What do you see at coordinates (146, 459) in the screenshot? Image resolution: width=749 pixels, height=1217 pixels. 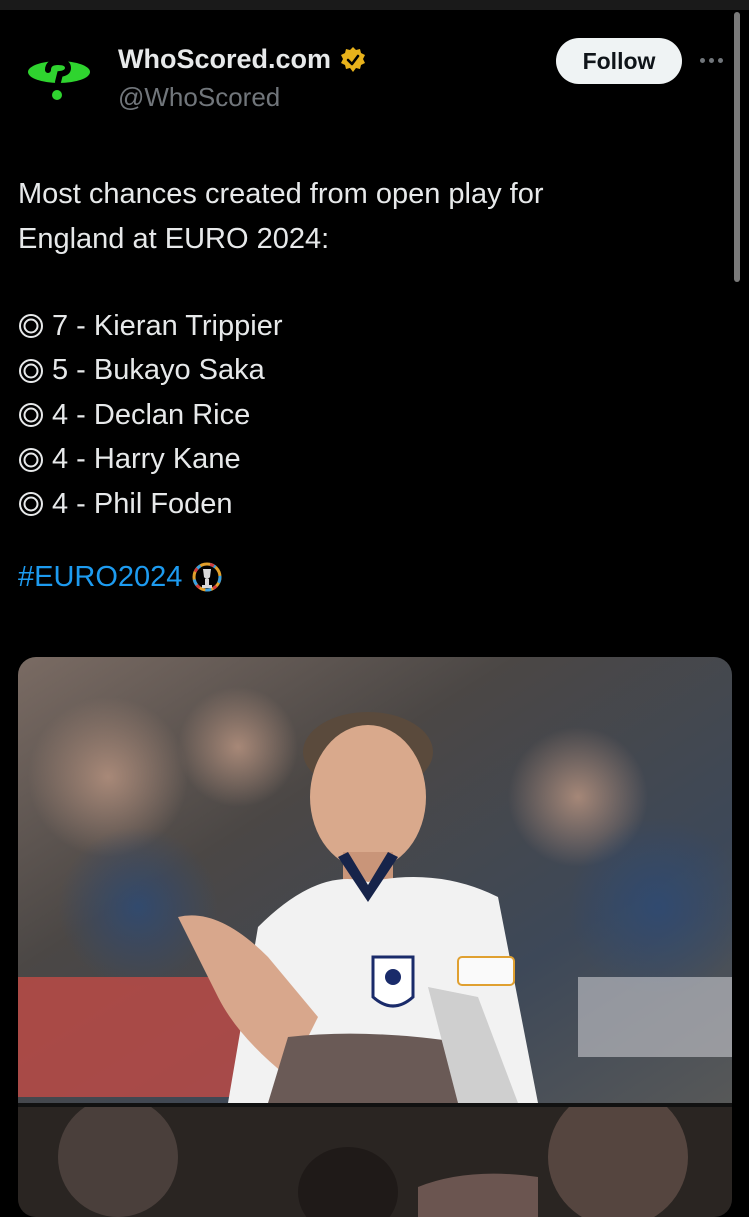 I see `list-item-text: 4 - Harry Kane` at bounding box center [146, 459].